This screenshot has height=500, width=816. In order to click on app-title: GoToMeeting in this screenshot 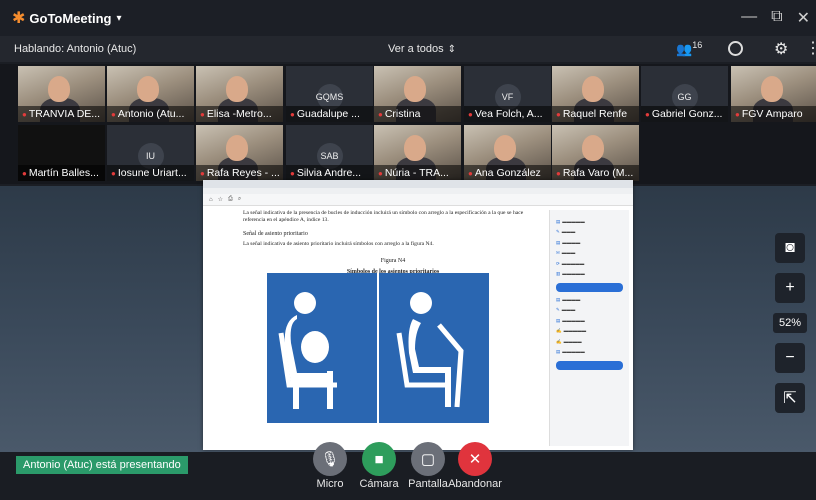, I will do `click(70, 18)`.